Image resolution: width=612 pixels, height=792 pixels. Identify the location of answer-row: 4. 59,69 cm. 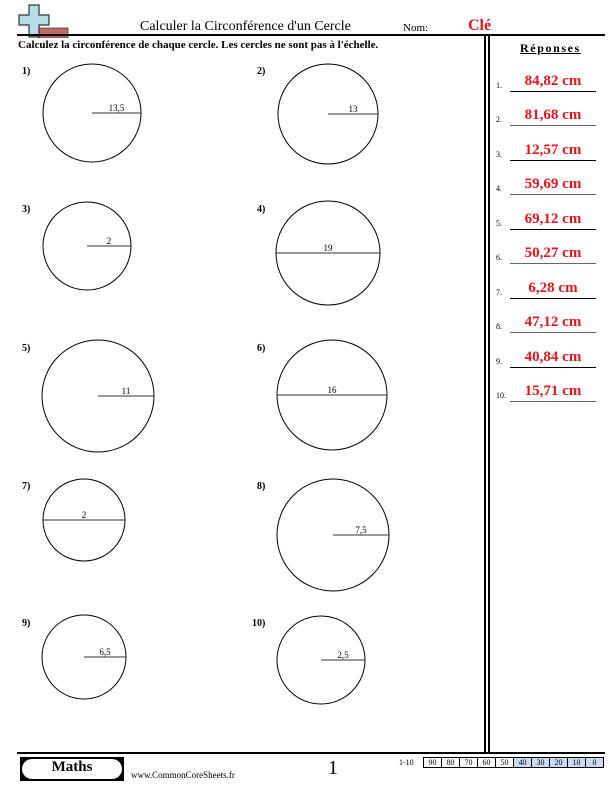
(546, 184).